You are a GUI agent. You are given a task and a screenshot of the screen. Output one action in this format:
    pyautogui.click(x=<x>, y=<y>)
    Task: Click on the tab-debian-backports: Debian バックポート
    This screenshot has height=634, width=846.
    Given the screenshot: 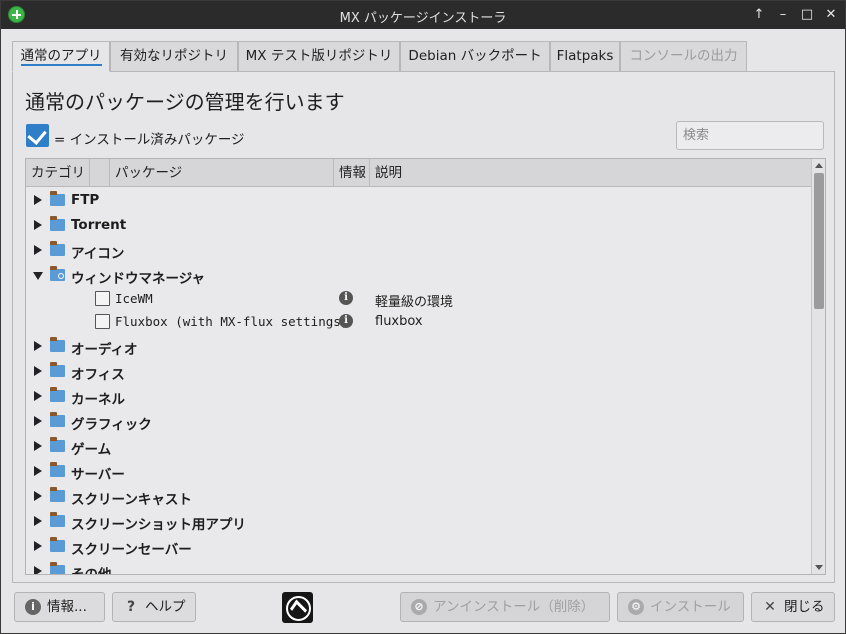 What is the action you would take?
    pyautogui.click(x=475, y=56)
    